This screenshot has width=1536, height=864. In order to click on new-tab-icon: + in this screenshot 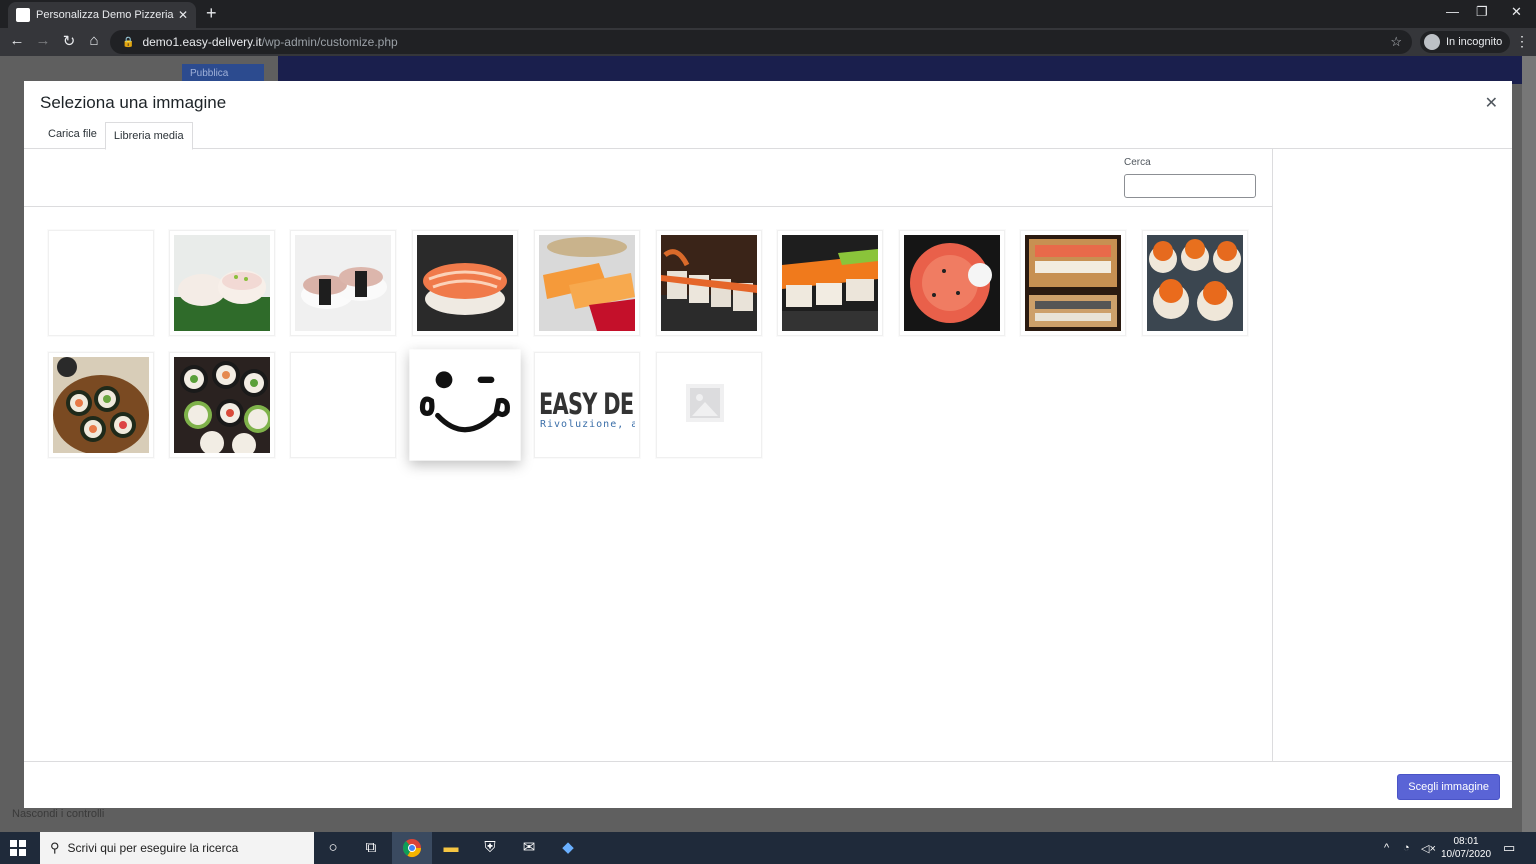, I will do `click(211, 13)`.